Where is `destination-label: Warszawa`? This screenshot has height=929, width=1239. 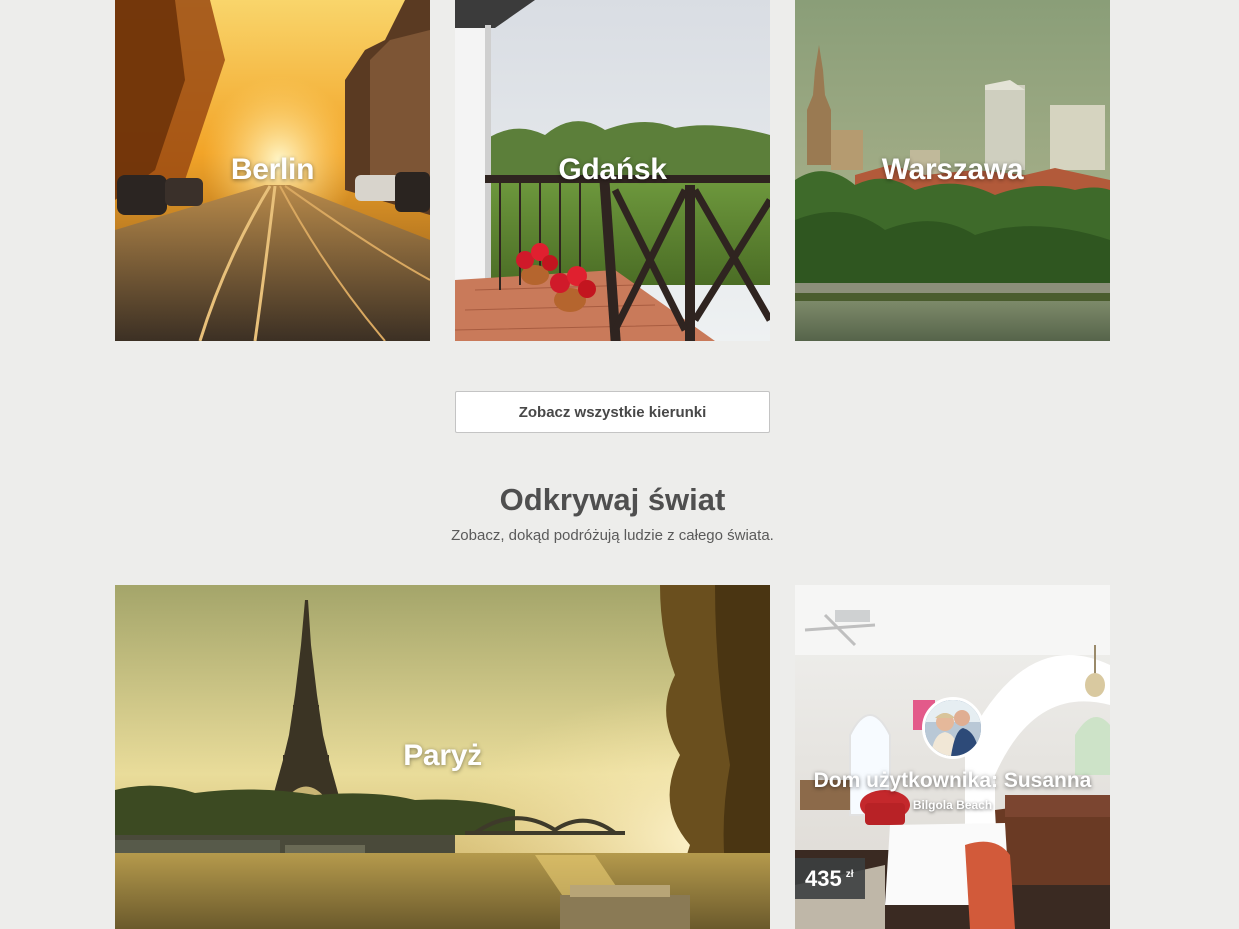
destination-label: Warszawa is located at coordinates (952, 169).